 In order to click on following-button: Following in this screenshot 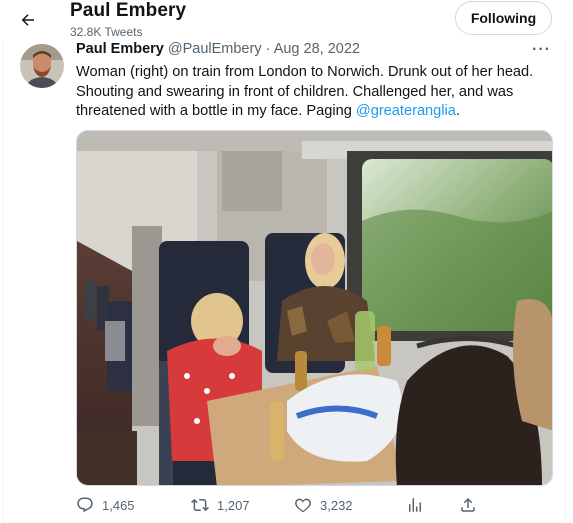, I will do `click(503, 18)`.